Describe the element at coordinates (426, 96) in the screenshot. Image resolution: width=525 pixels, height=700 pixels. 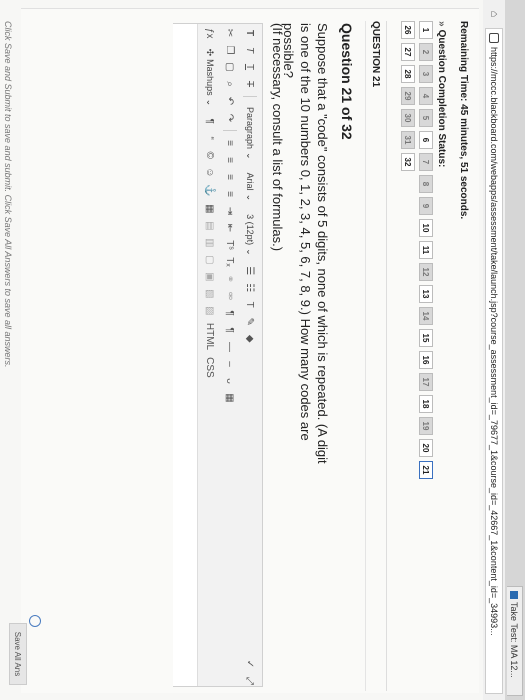
I see `question-nav-4: 4` at that location.